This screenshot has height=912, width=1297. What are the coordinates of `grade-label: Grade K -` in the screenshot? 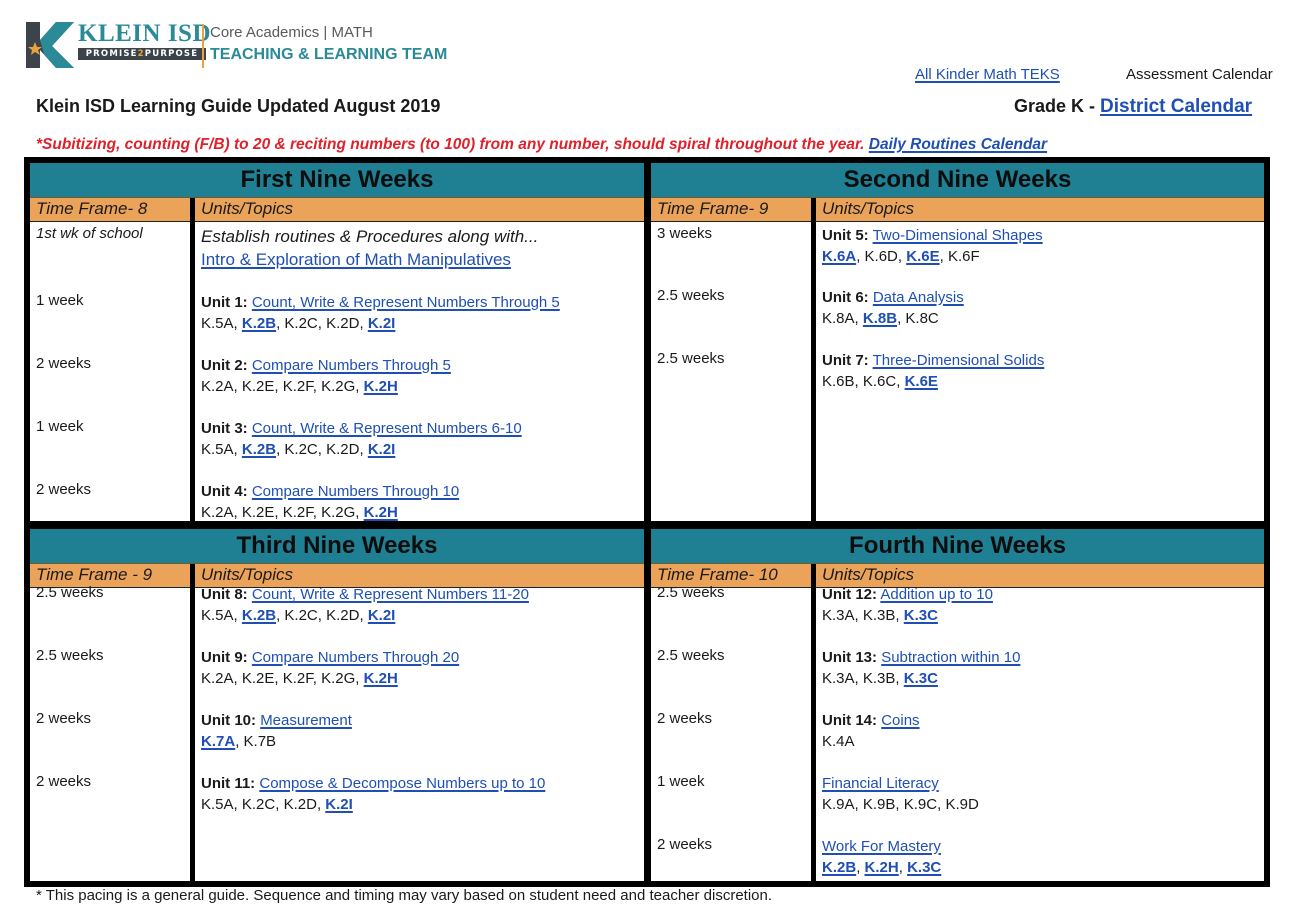 It's located at (1057, 106).